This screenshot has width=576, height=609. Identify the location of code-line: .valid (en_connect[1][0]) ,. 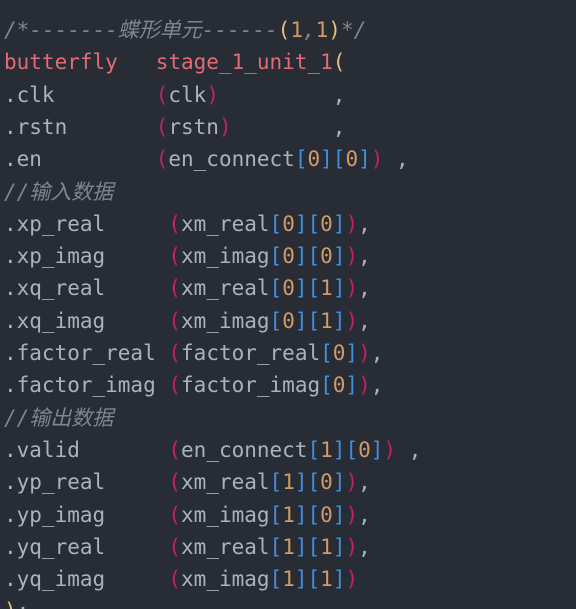
(212, 450).